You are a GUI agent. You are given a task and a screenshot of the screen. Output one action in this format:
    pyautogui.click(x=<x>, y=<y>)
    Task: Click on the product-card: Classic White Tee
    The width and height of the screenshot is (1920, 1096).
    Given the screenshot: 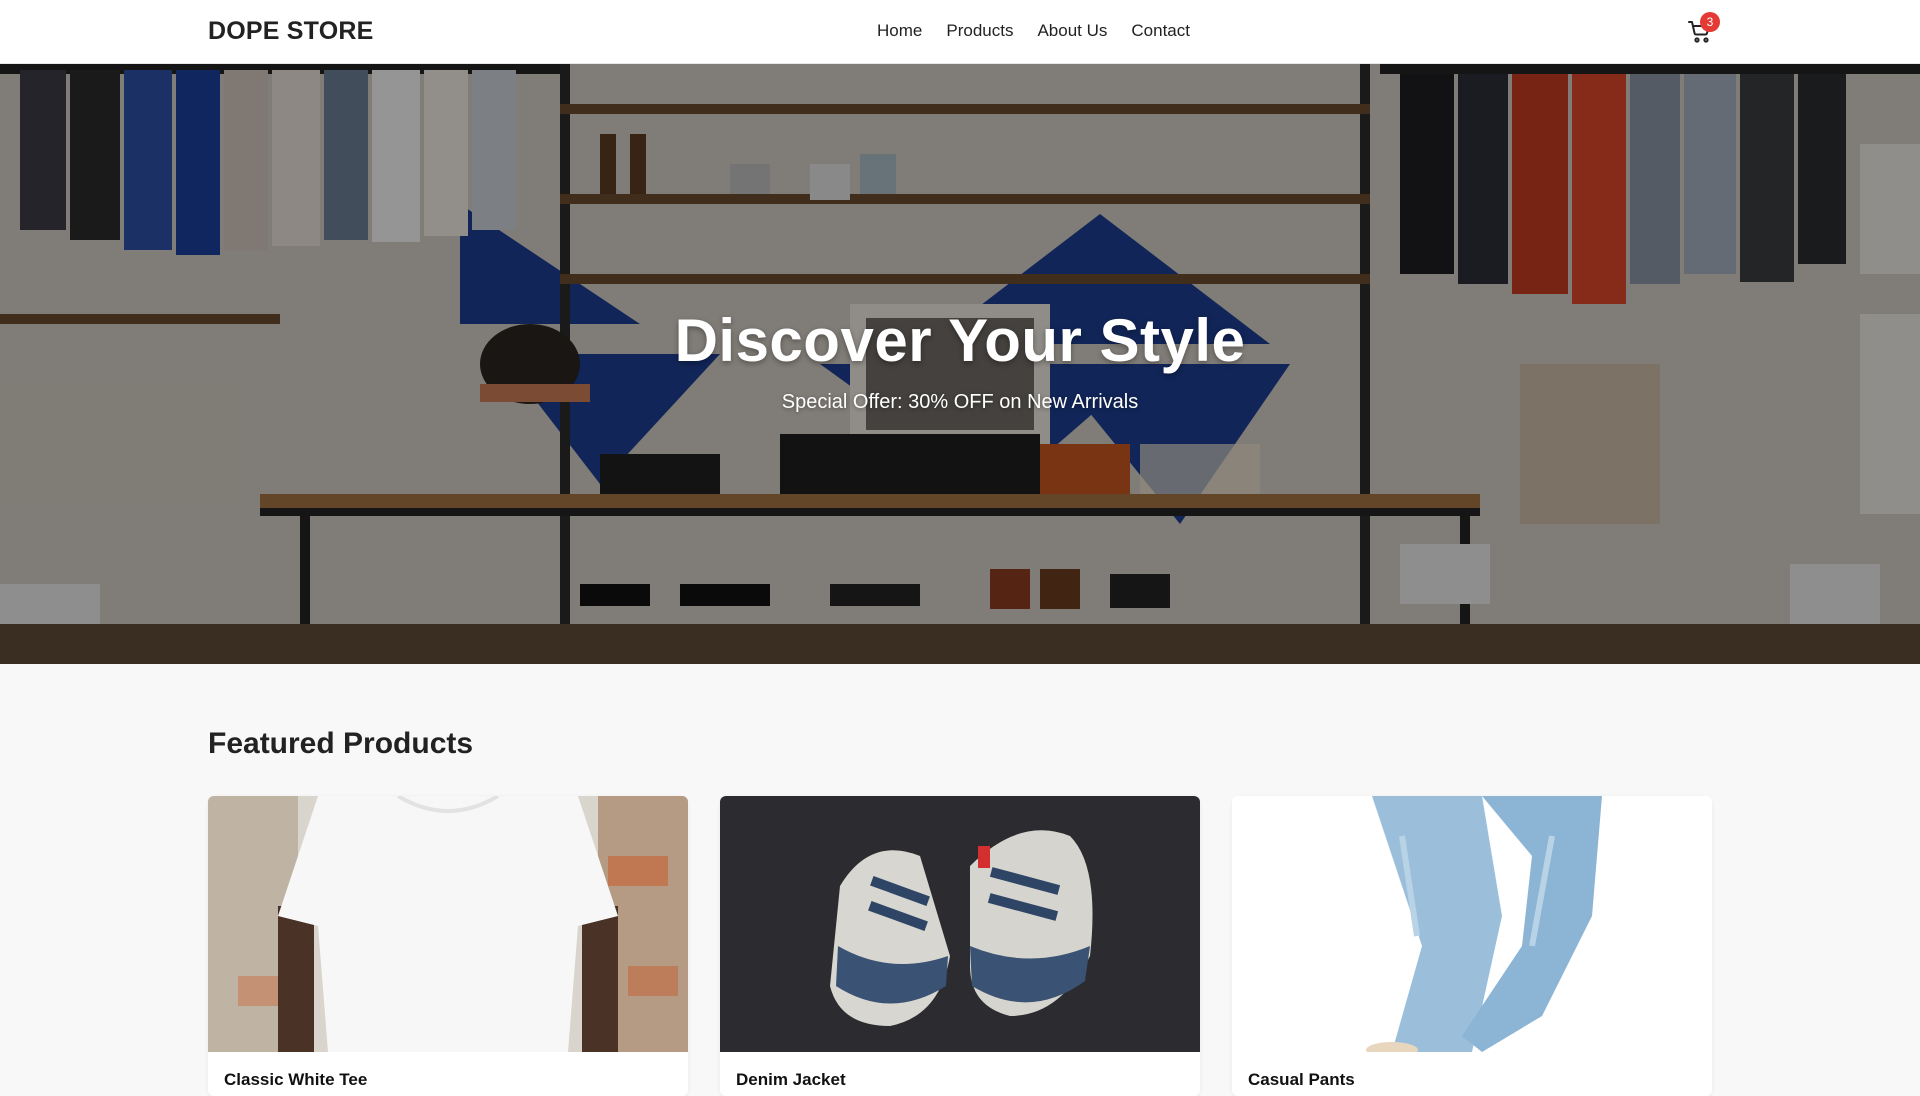 What is the action you would take?
    pyautogui.click(x=448, y=946)
    